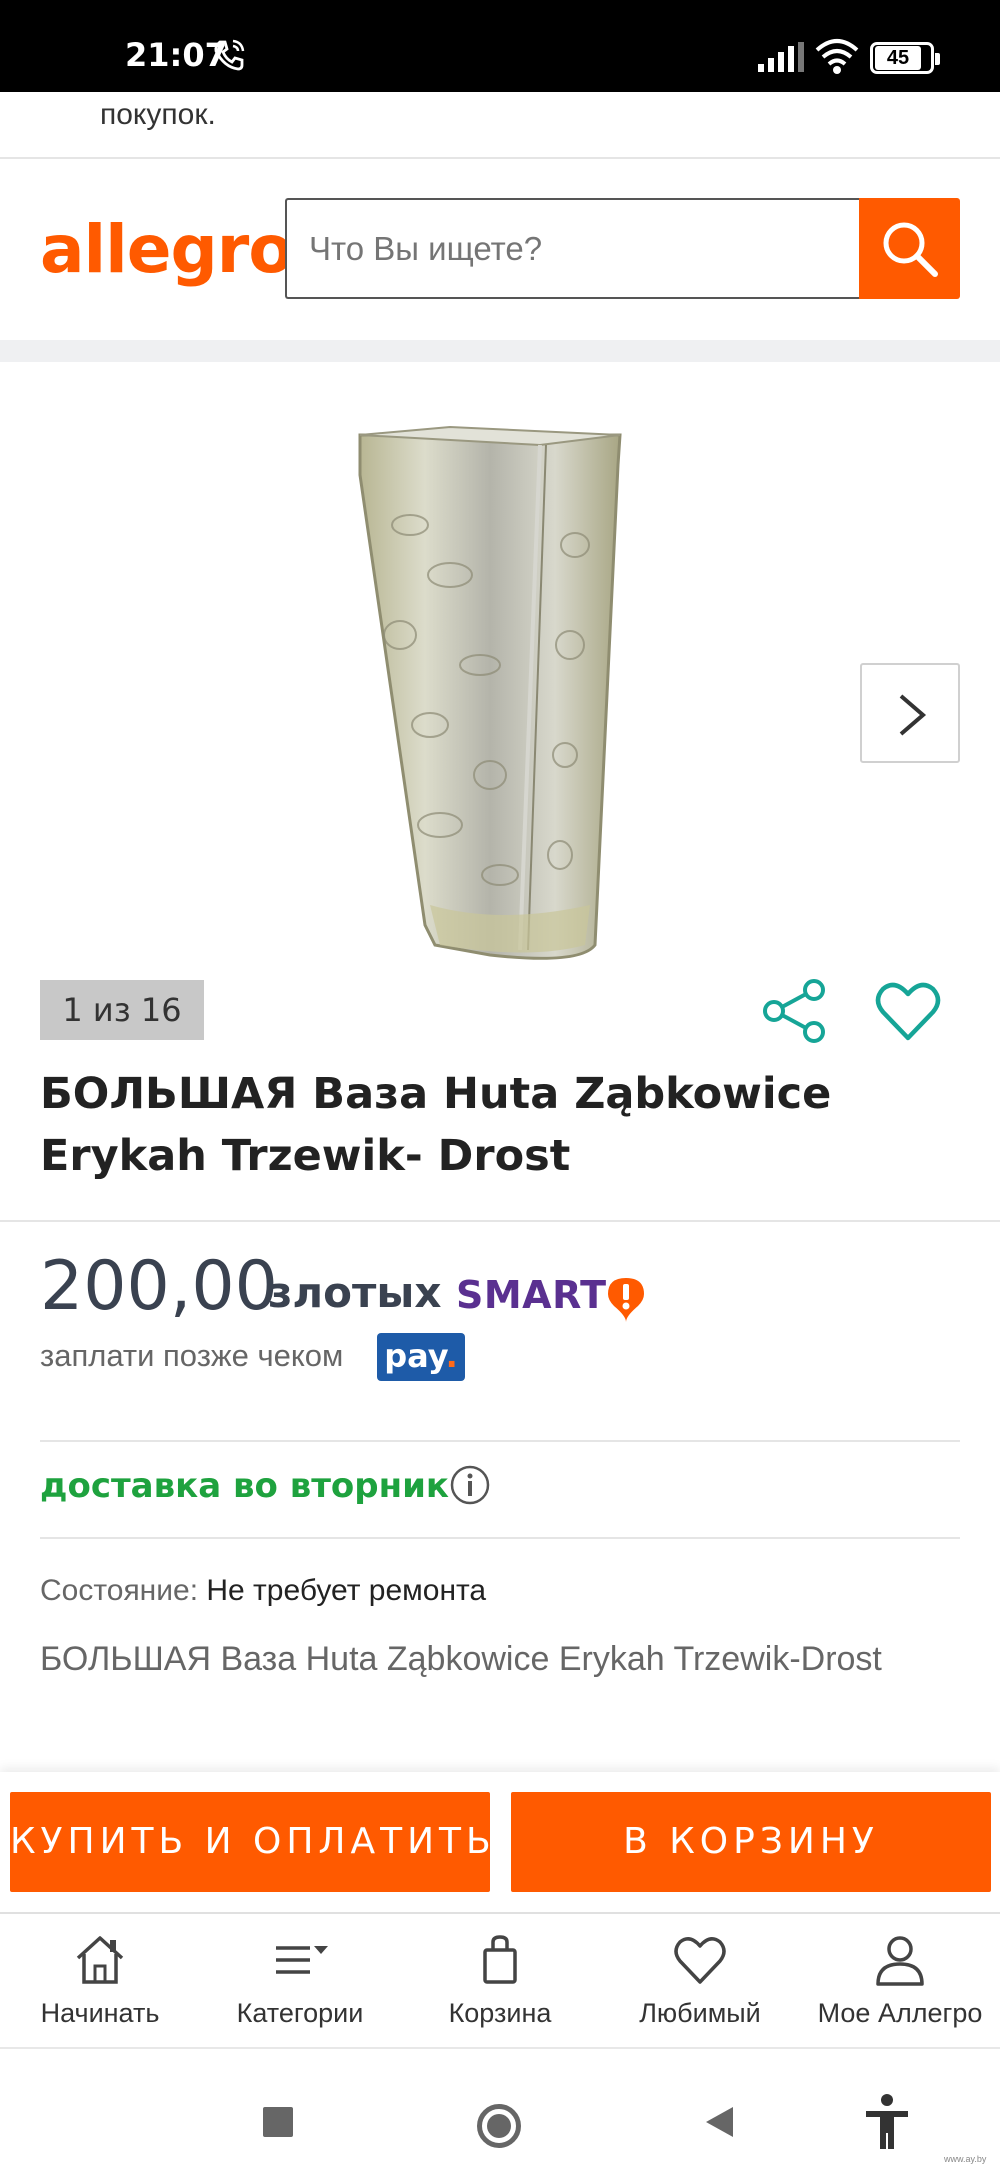  Describe the element at coordinates (122, 1010) in the screenshot. I see `image-counter: 1 из 16` at that location.